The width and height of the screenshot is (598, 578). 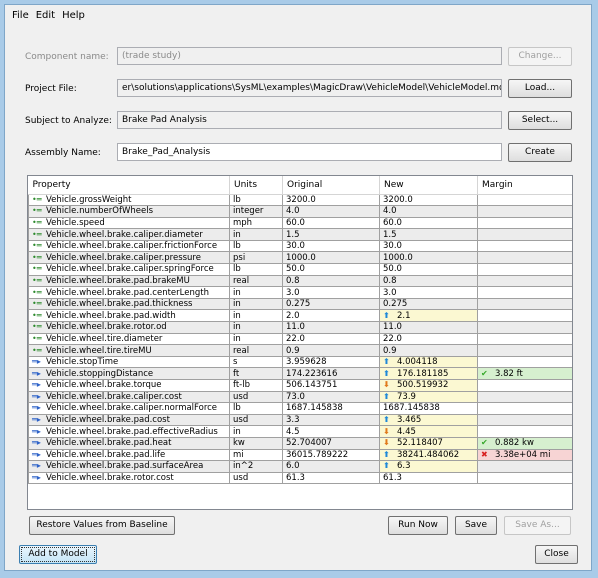 What do you see at coordinates (428, 200) in the screenshot?
I see `new-value-cell: 3200.0` at bounding box center [428, 200].